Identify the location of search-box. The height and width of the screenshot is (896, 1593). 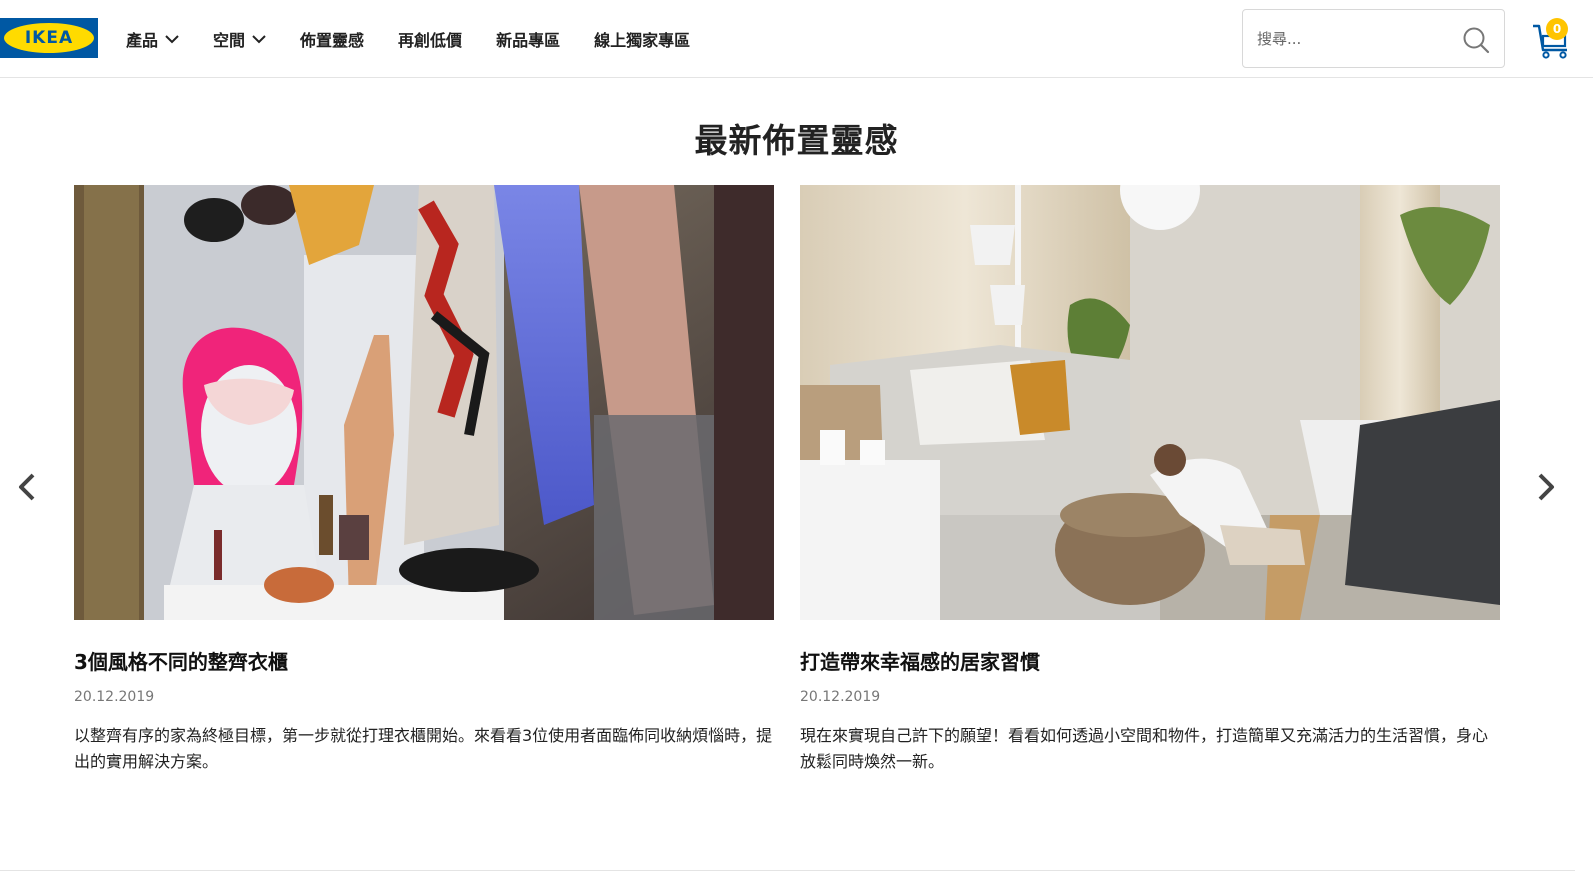
(1373, 38).